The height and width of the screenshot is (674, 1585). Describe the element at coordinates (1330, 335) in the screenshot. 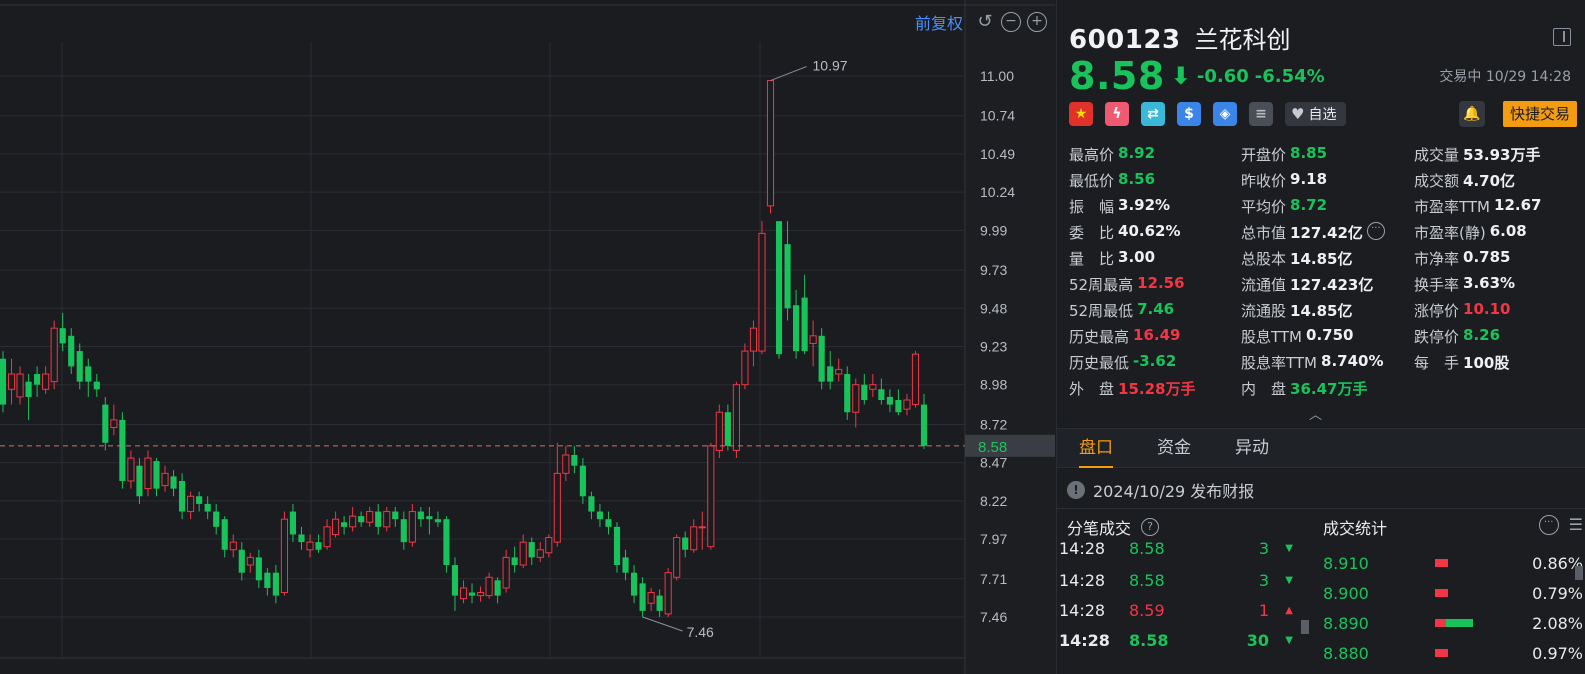

I see `stat-value: 0.750` at that location.